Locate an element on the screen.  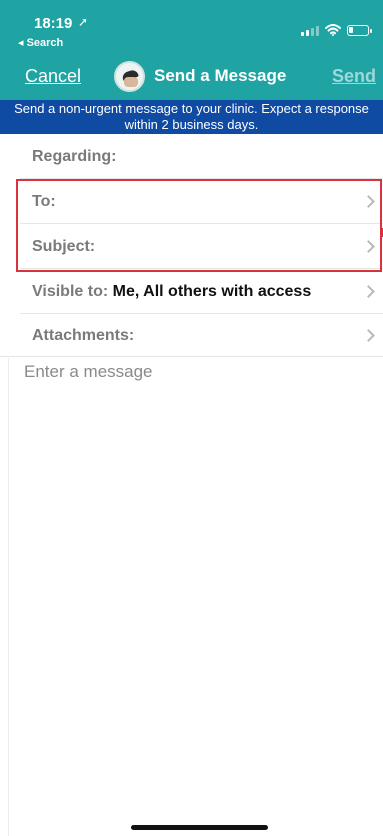
visible-to-label-text: Visible to: is located at coordinates (70, 291).